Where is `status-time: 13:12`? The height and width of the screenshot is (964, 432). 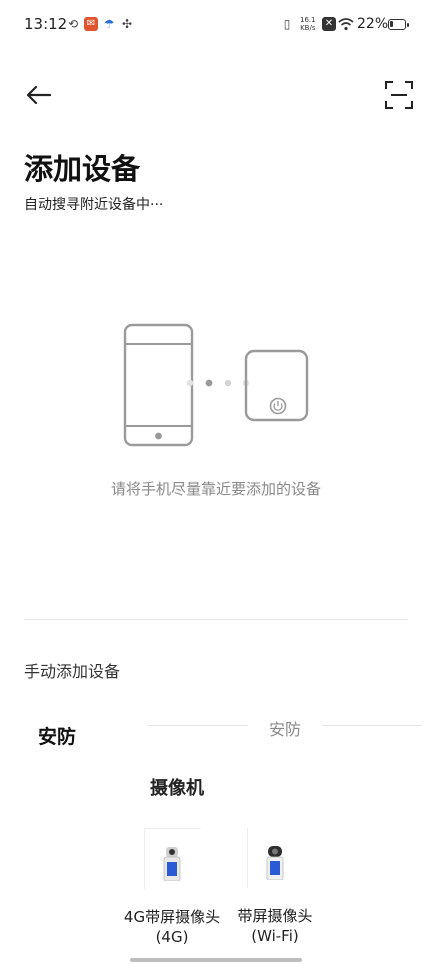 status-time: 13:12 is located at coordinates (46, 24).